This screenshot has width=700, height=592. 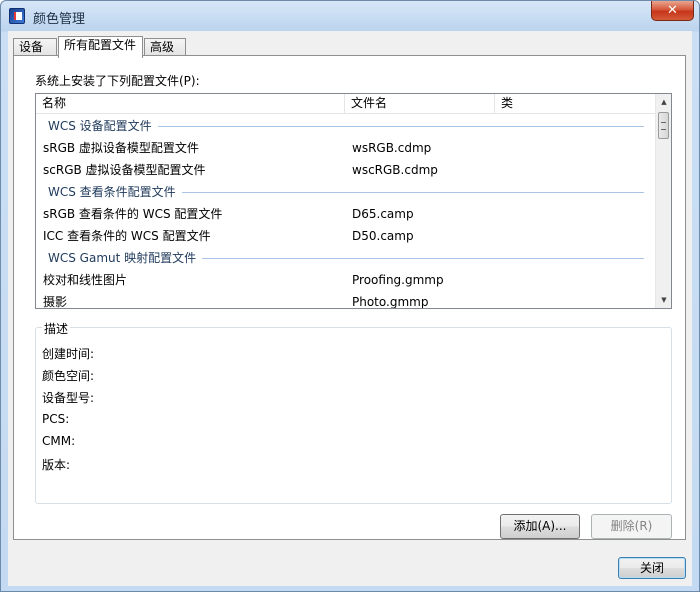 What do you see at coordinates (383, 214) in the screenshot?
I see `profile-filename: D65.camp` at bounding box center [383, 214].